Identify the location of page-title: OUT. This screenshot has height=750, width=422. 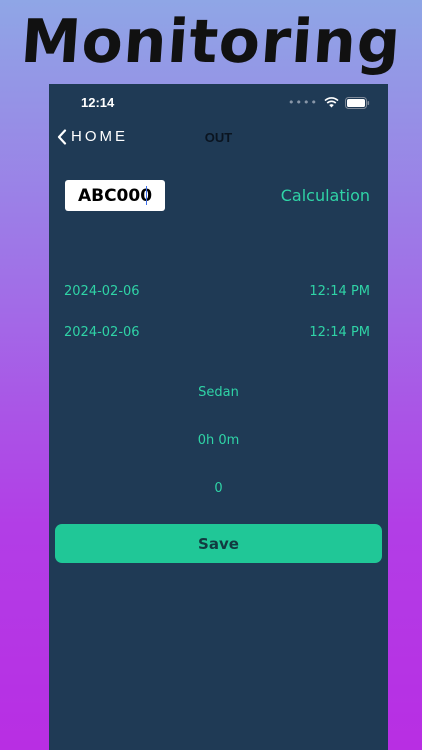
(218, 137).